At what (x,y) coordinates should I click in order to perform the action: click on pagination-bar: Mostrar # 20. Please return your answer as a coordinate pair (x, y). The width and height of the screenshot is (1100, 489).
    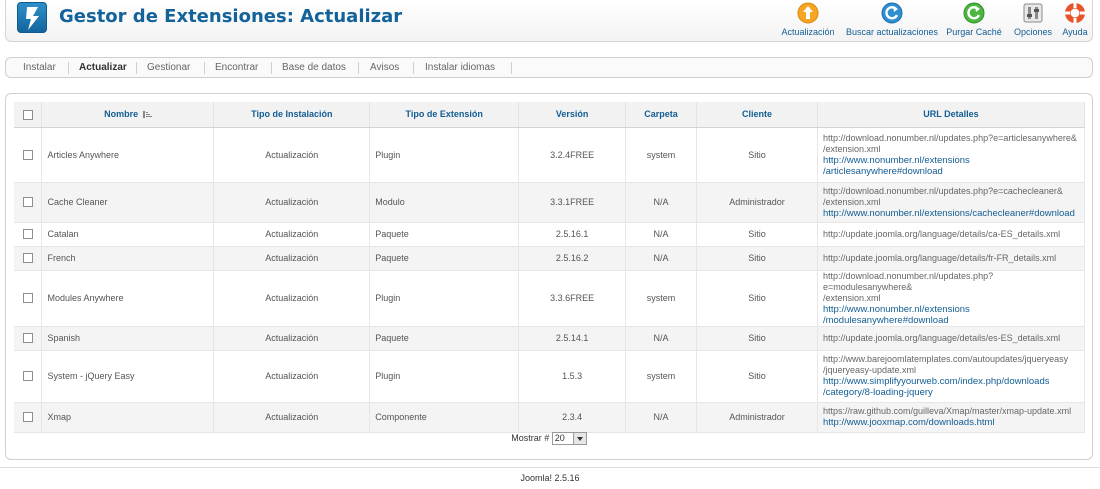
    Looking at the image, I should click on (549, 438).